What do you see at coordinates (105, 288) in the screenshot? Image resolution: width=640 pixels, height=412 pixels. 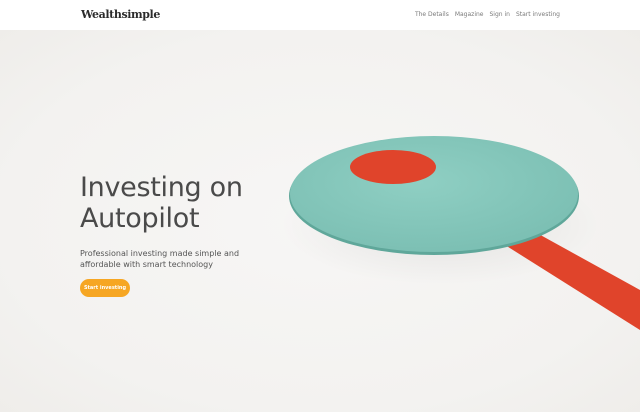 I see `start-investing-button: Start investing` at bounding box center [105, 288].